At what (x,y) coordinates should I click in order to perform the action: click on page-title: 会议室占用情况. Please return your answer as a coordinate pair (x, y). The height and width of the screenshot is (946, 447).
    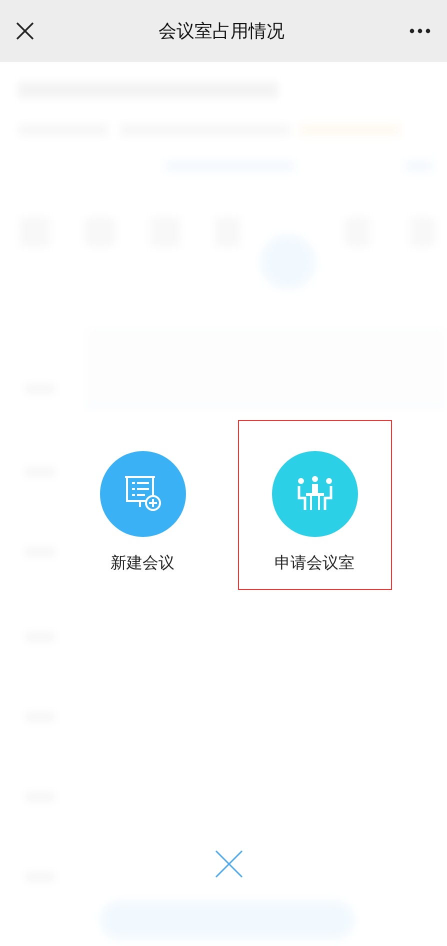
    Looking at the image, I should click on (221, 32).